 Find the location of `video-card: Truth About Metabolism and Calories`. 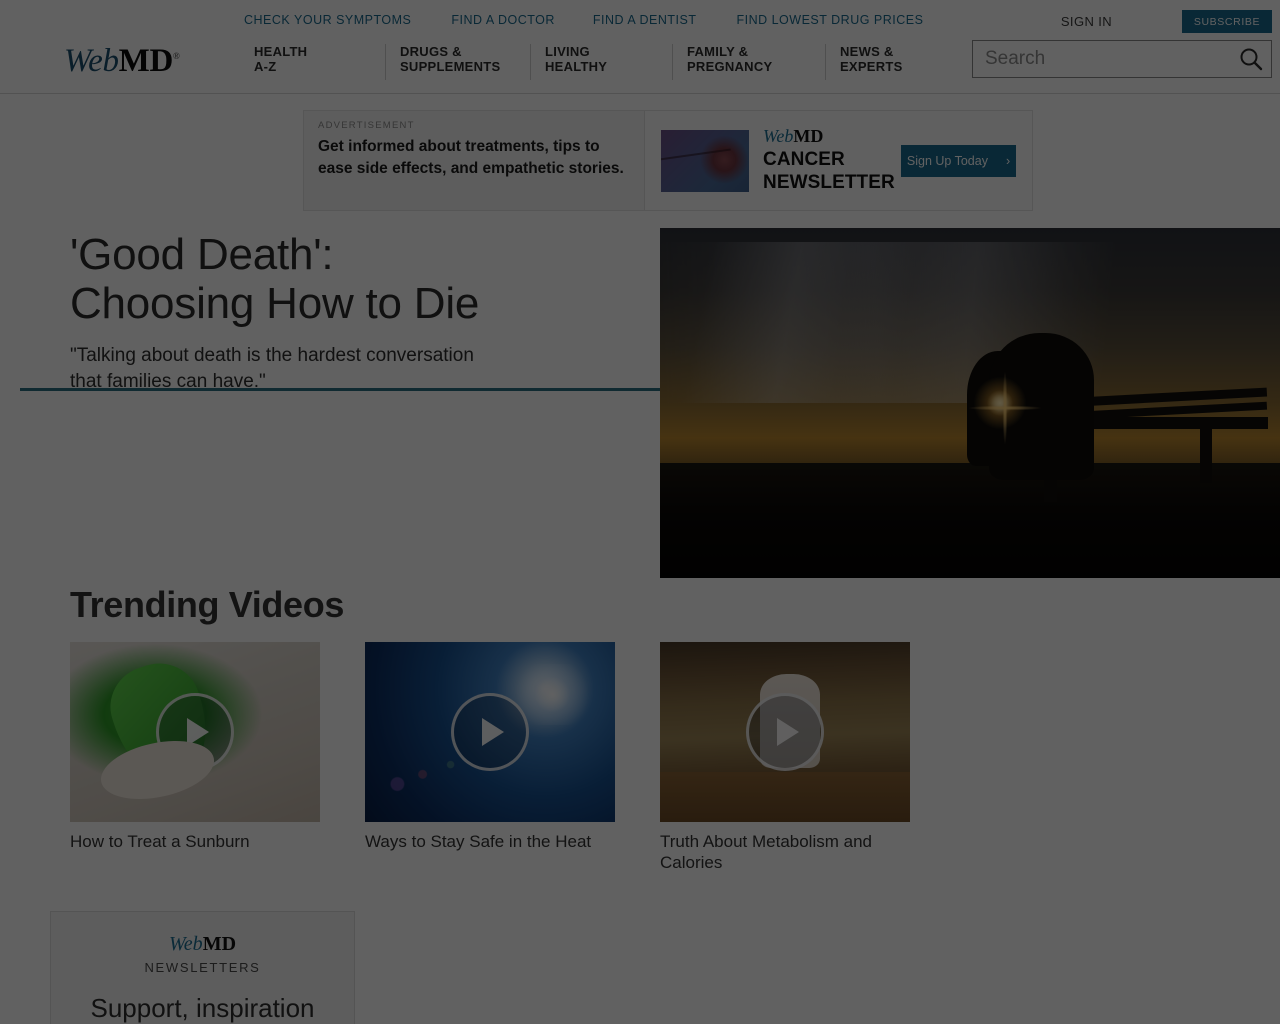

video-card: Truth About Metabolism and Calories is located at coordinates (785, 757).